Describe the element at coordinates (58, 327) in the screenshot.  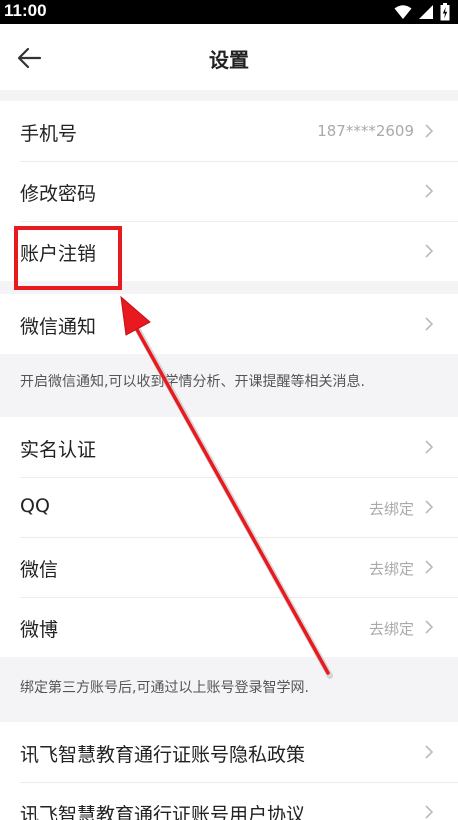
I see `wechat-notify-label: 微信通知` at that location.